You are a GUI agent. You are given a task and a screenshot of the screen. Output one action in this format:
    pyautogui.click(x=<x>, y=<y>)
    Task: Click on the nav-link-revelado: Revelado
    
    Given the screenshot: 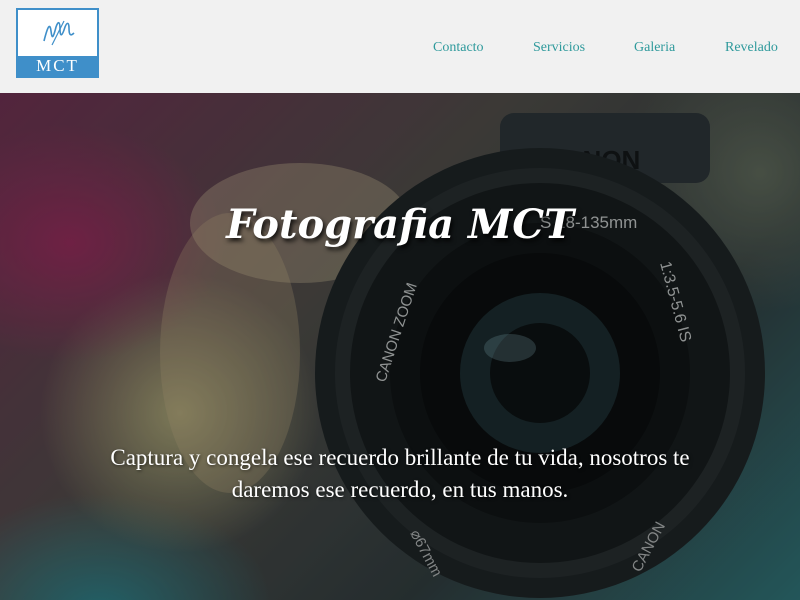 What is the action you would take?
    pyautogui.click(x=751, y=48)
    